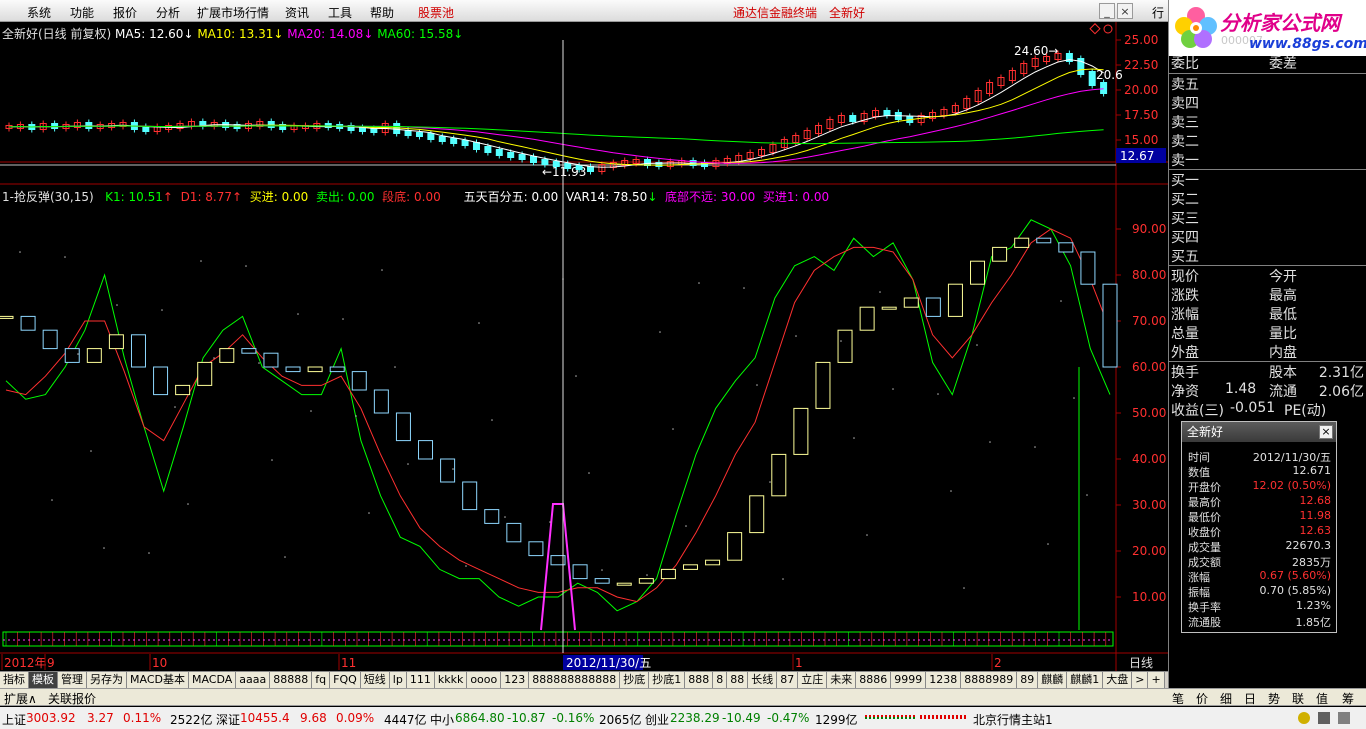 Image resolution: width=1366 pixels, height=729 pixels. Describe the element at coordinates (847, 13) in the screenshot. I see `window-stock-name: 全新好` at that location.